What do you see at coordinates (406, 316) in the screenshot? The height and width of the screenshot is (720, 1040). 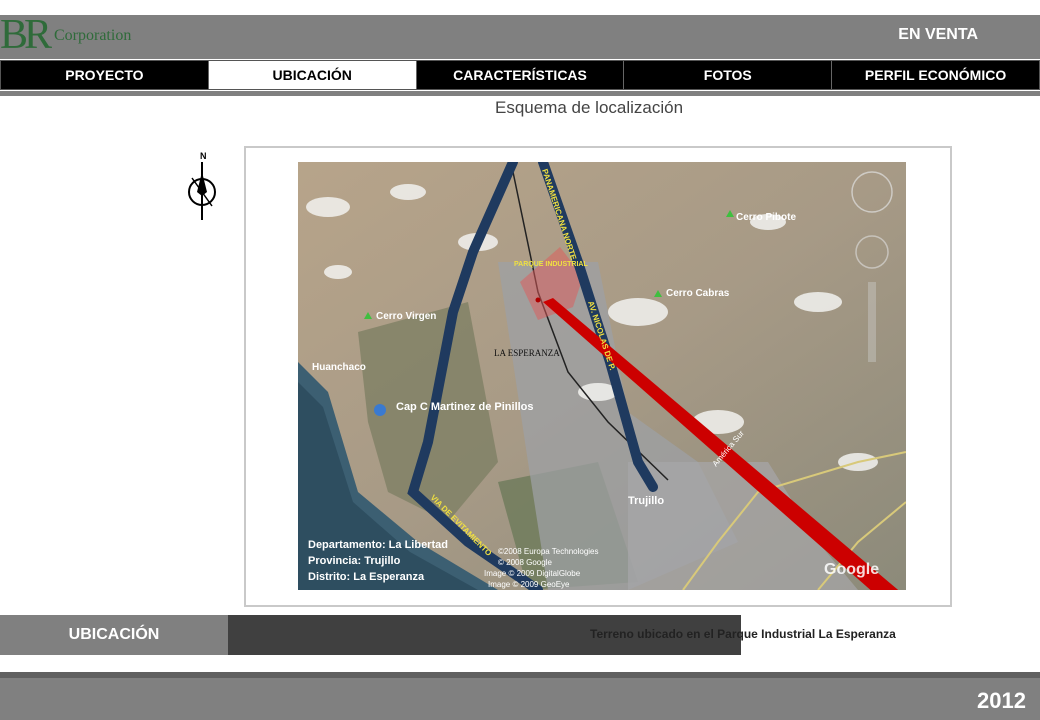 I see `label-cerro-virgen: Cerro Virgen` at bounding box center [406, 316].